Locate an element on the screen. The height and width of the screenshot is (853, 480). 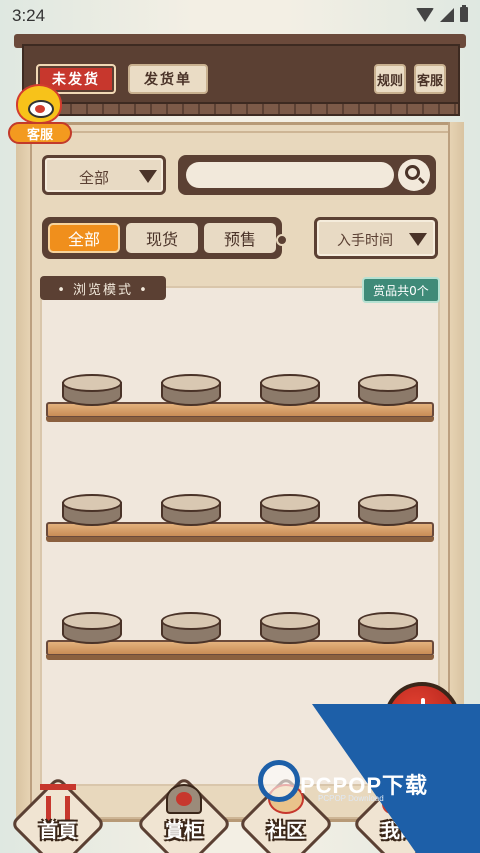
nav-home-label: 首頁 is located at coordinates (57, 831).